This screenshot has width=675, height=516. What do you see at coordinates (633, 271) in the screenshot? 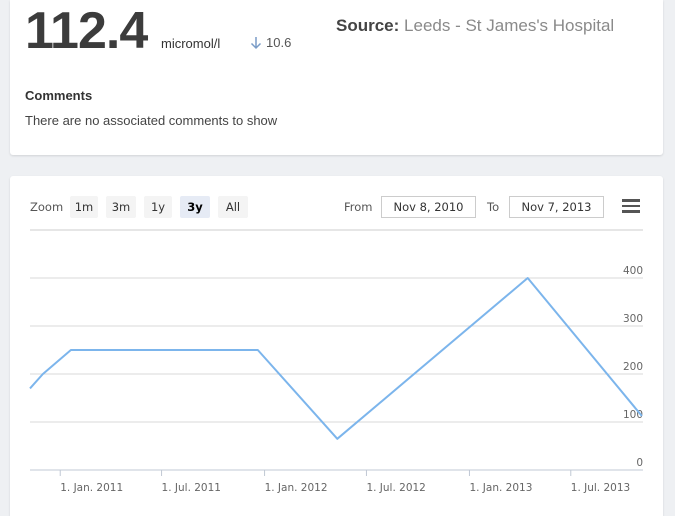
I see `y-tick-label: 400` at bounding box center [633, 271].